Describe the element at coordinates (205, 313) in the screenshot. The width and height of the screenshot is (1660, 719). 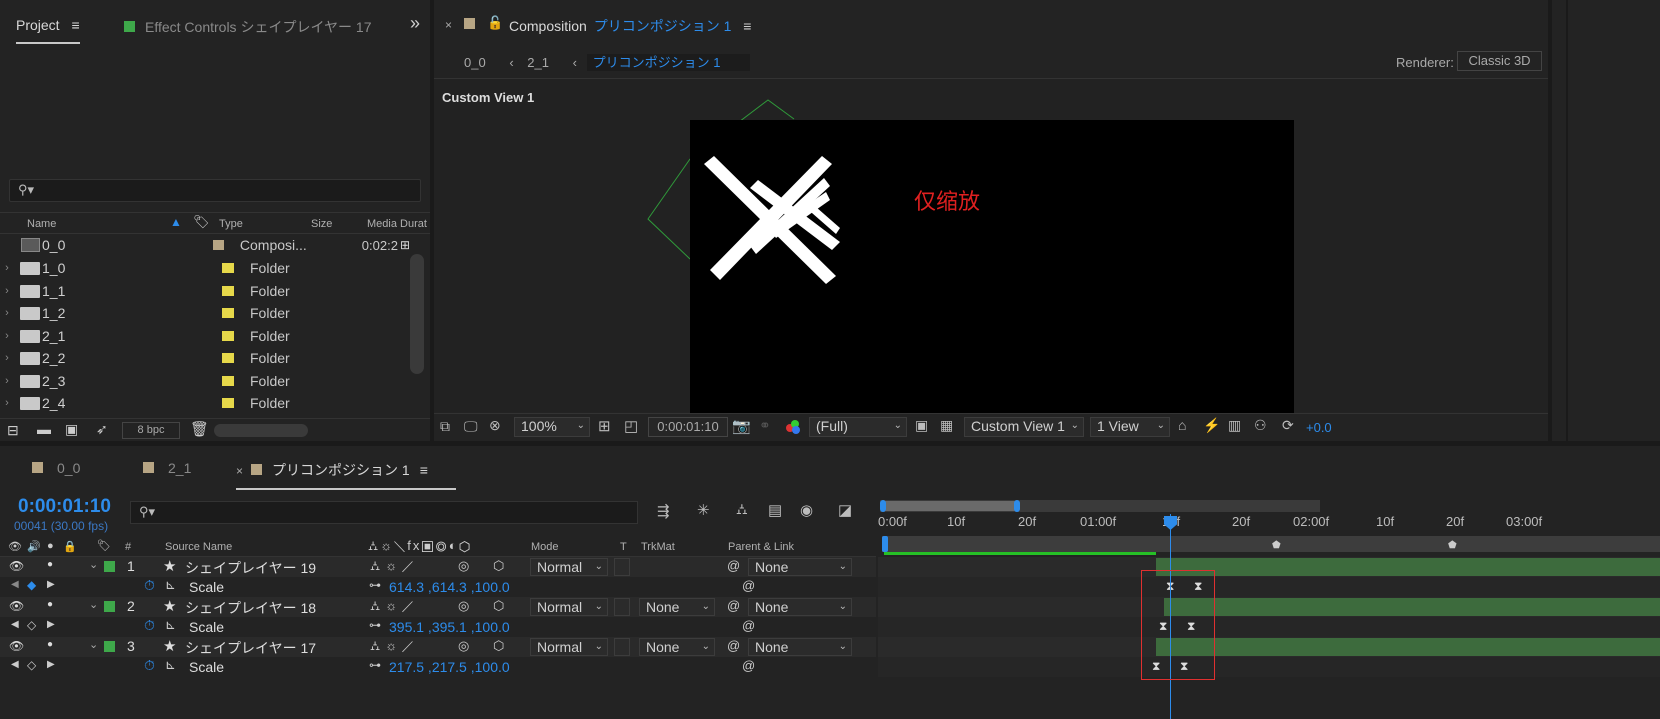
I see `list-item: › 1_2 Folder` at that location.